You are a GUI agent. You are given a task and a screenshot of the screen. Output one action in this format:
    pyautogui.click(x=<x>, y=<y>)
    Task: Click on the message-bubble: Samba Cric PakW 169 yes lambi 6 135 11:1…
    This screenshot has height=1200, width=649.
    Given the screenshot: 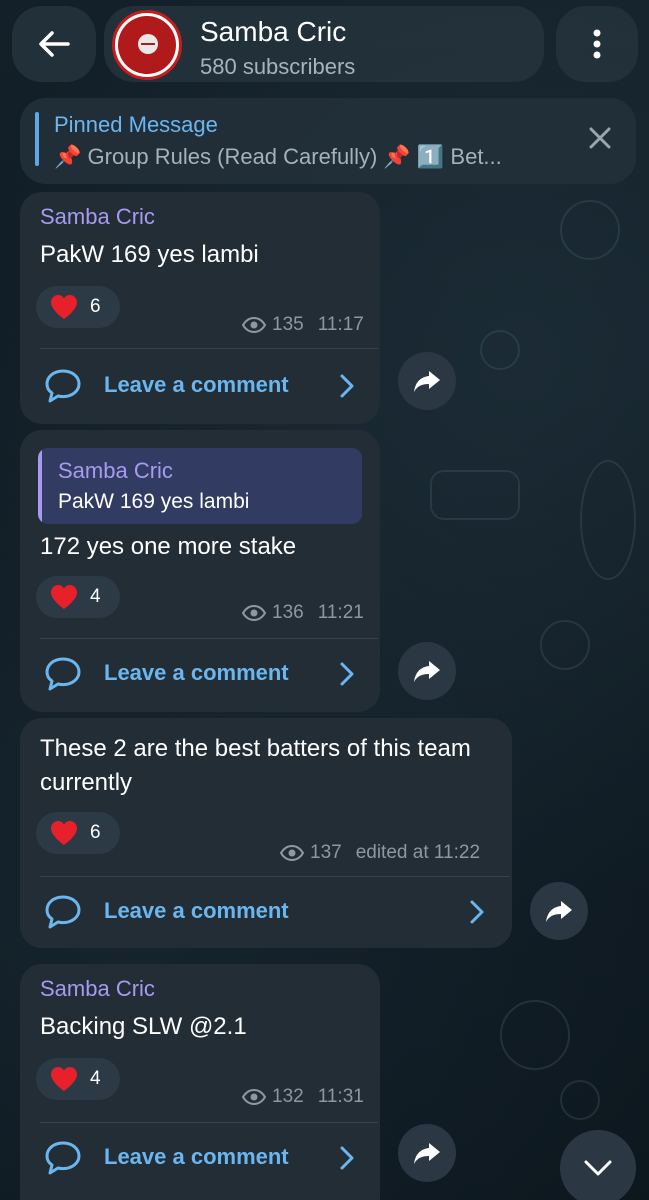 What is the action you would take?
    pyautogui.click(x=200, y=308)
    